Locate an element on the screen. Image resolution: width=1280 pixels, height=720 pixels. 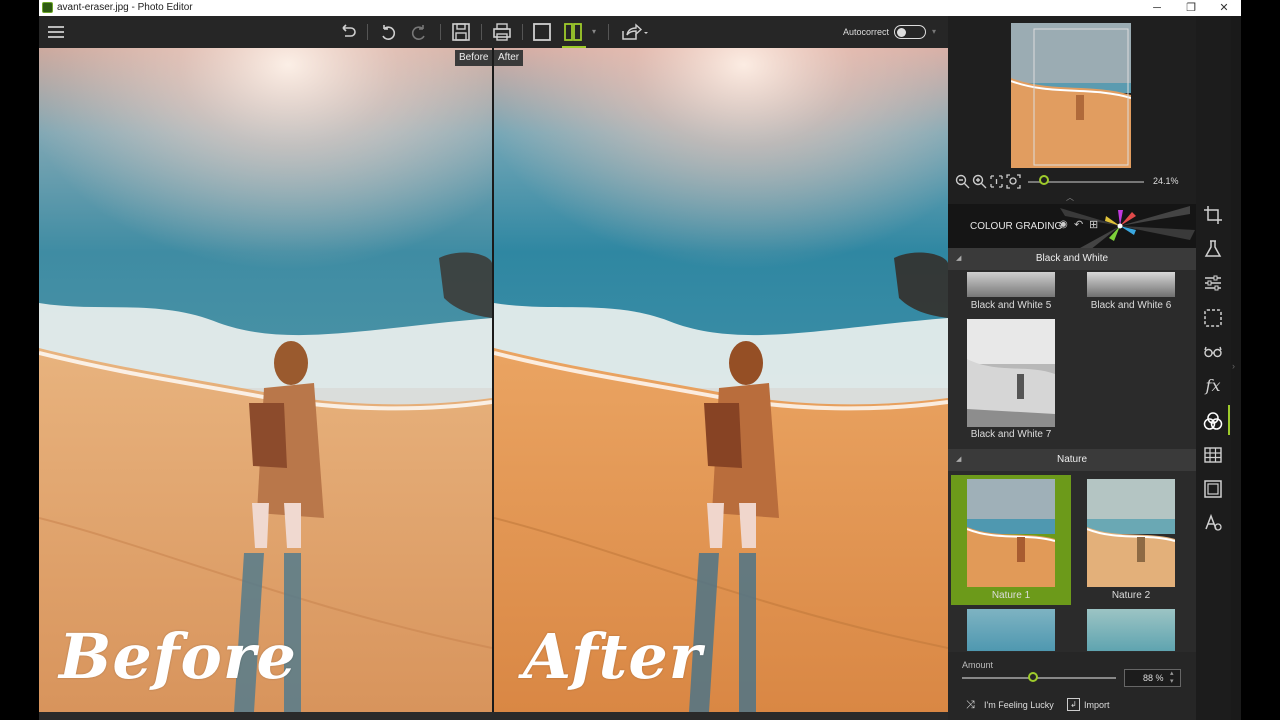
after-caption: After is located at coordinates (613, 656).